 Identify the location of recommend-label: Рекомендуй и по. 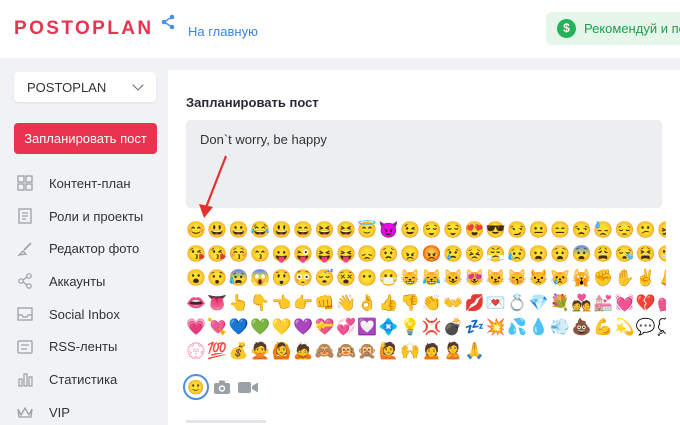
(632, 28).